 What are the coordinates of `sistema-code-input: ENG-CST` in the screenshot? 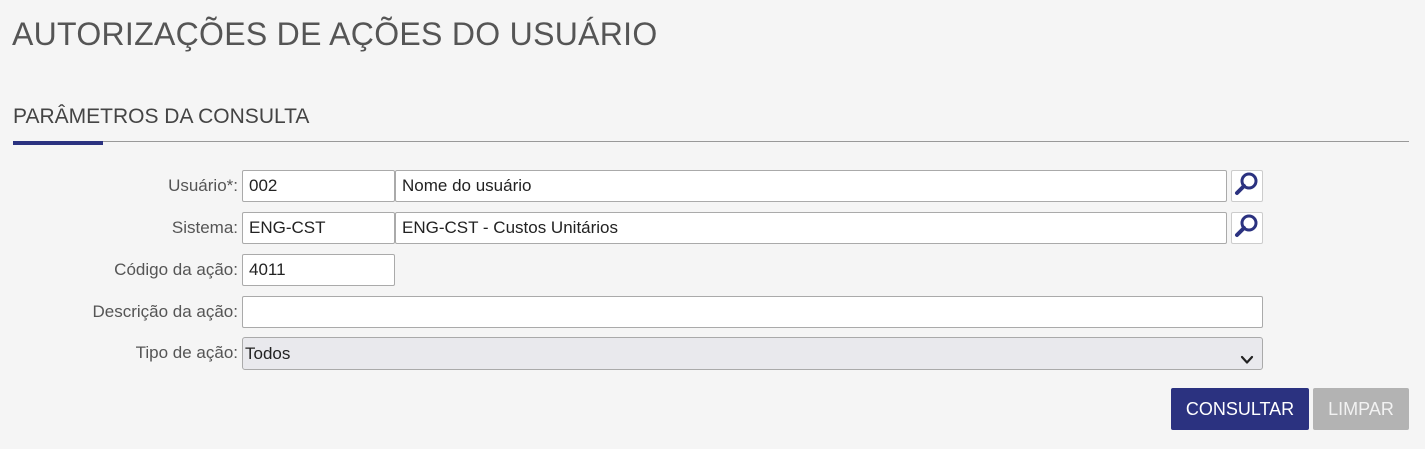 It's located at (318, 228).